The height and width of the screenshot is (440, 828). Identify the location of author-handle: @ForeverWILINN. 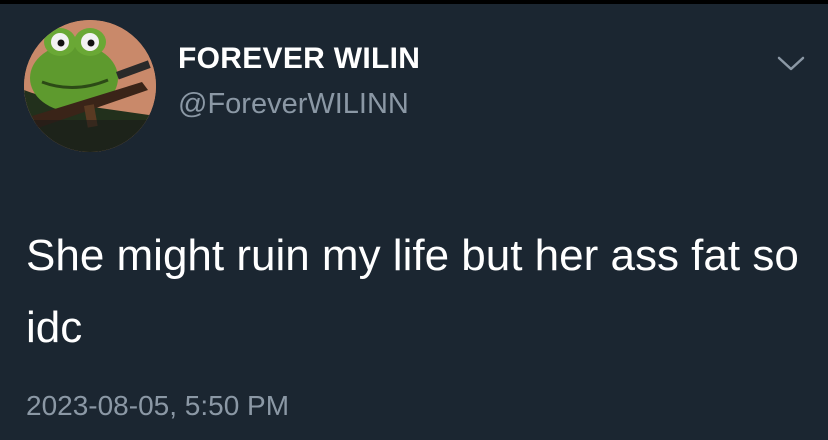
(293, 104).